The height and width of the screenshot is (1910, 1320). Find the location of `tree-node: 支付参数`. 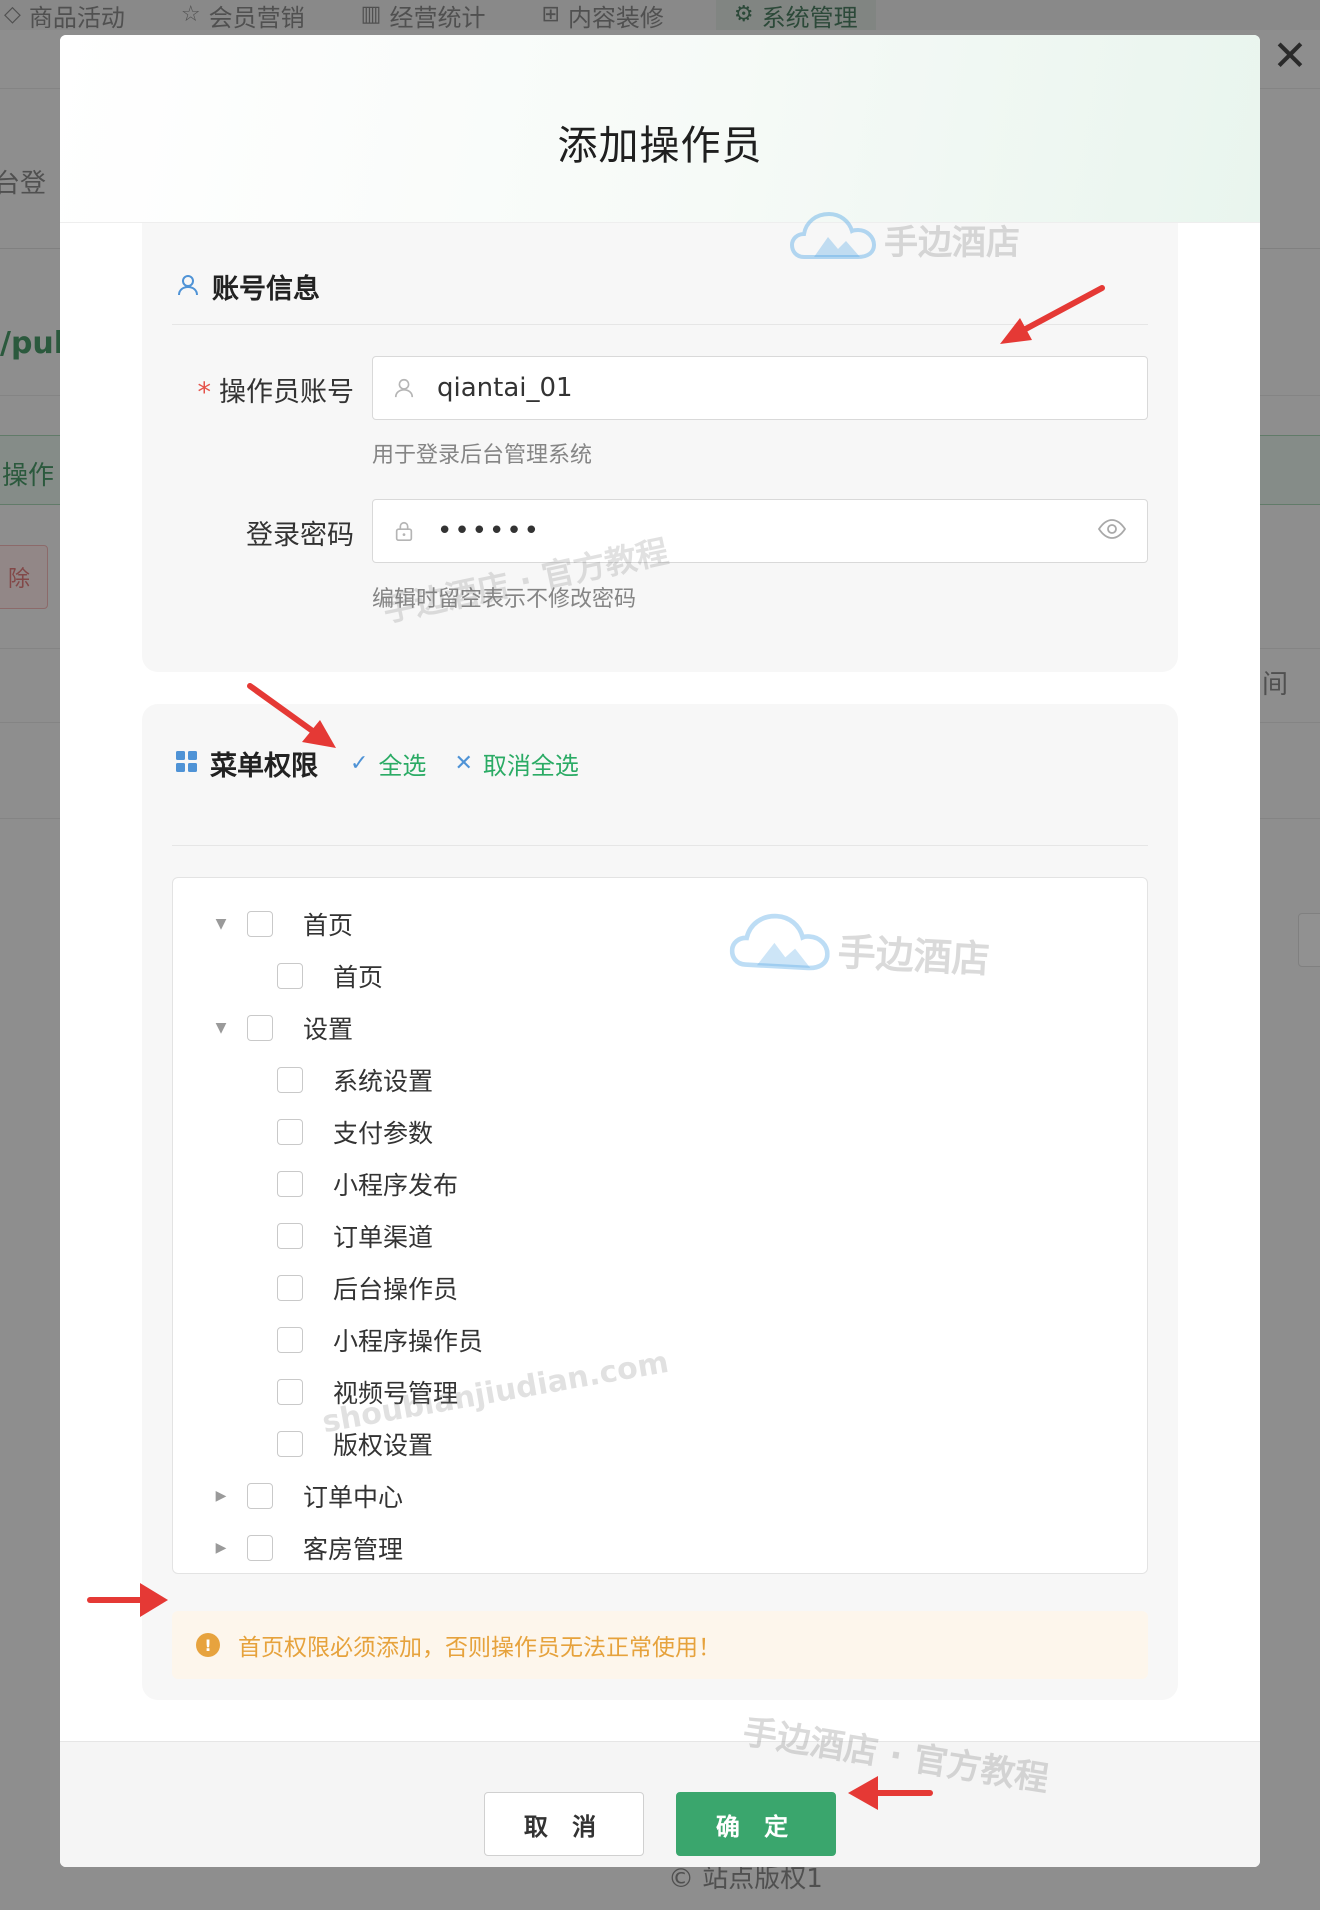

tree-node: 支付参数 is located at coordinates (355, 1132).